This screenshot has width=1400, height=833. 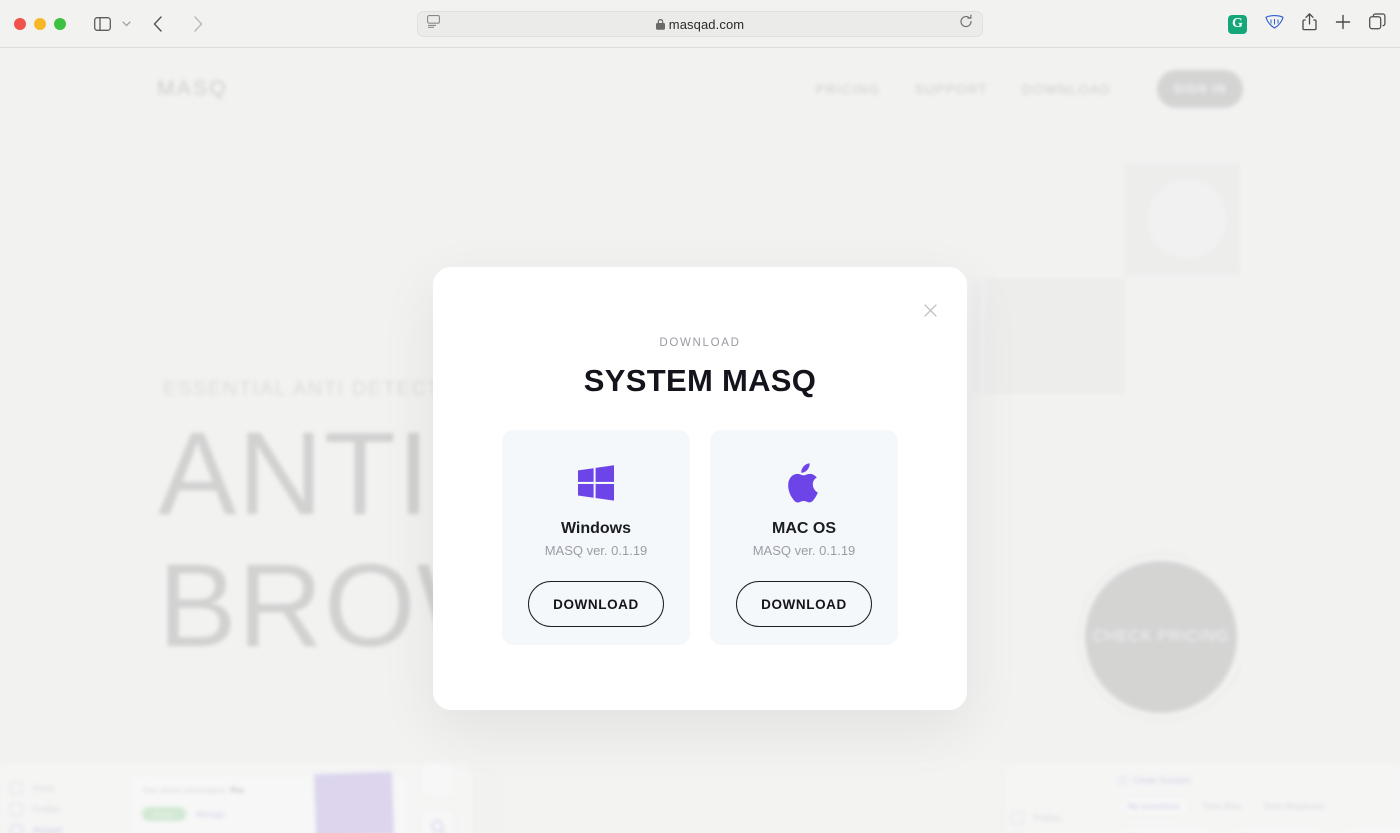 I want to click on share-icon, so click(x=1309, y=24).